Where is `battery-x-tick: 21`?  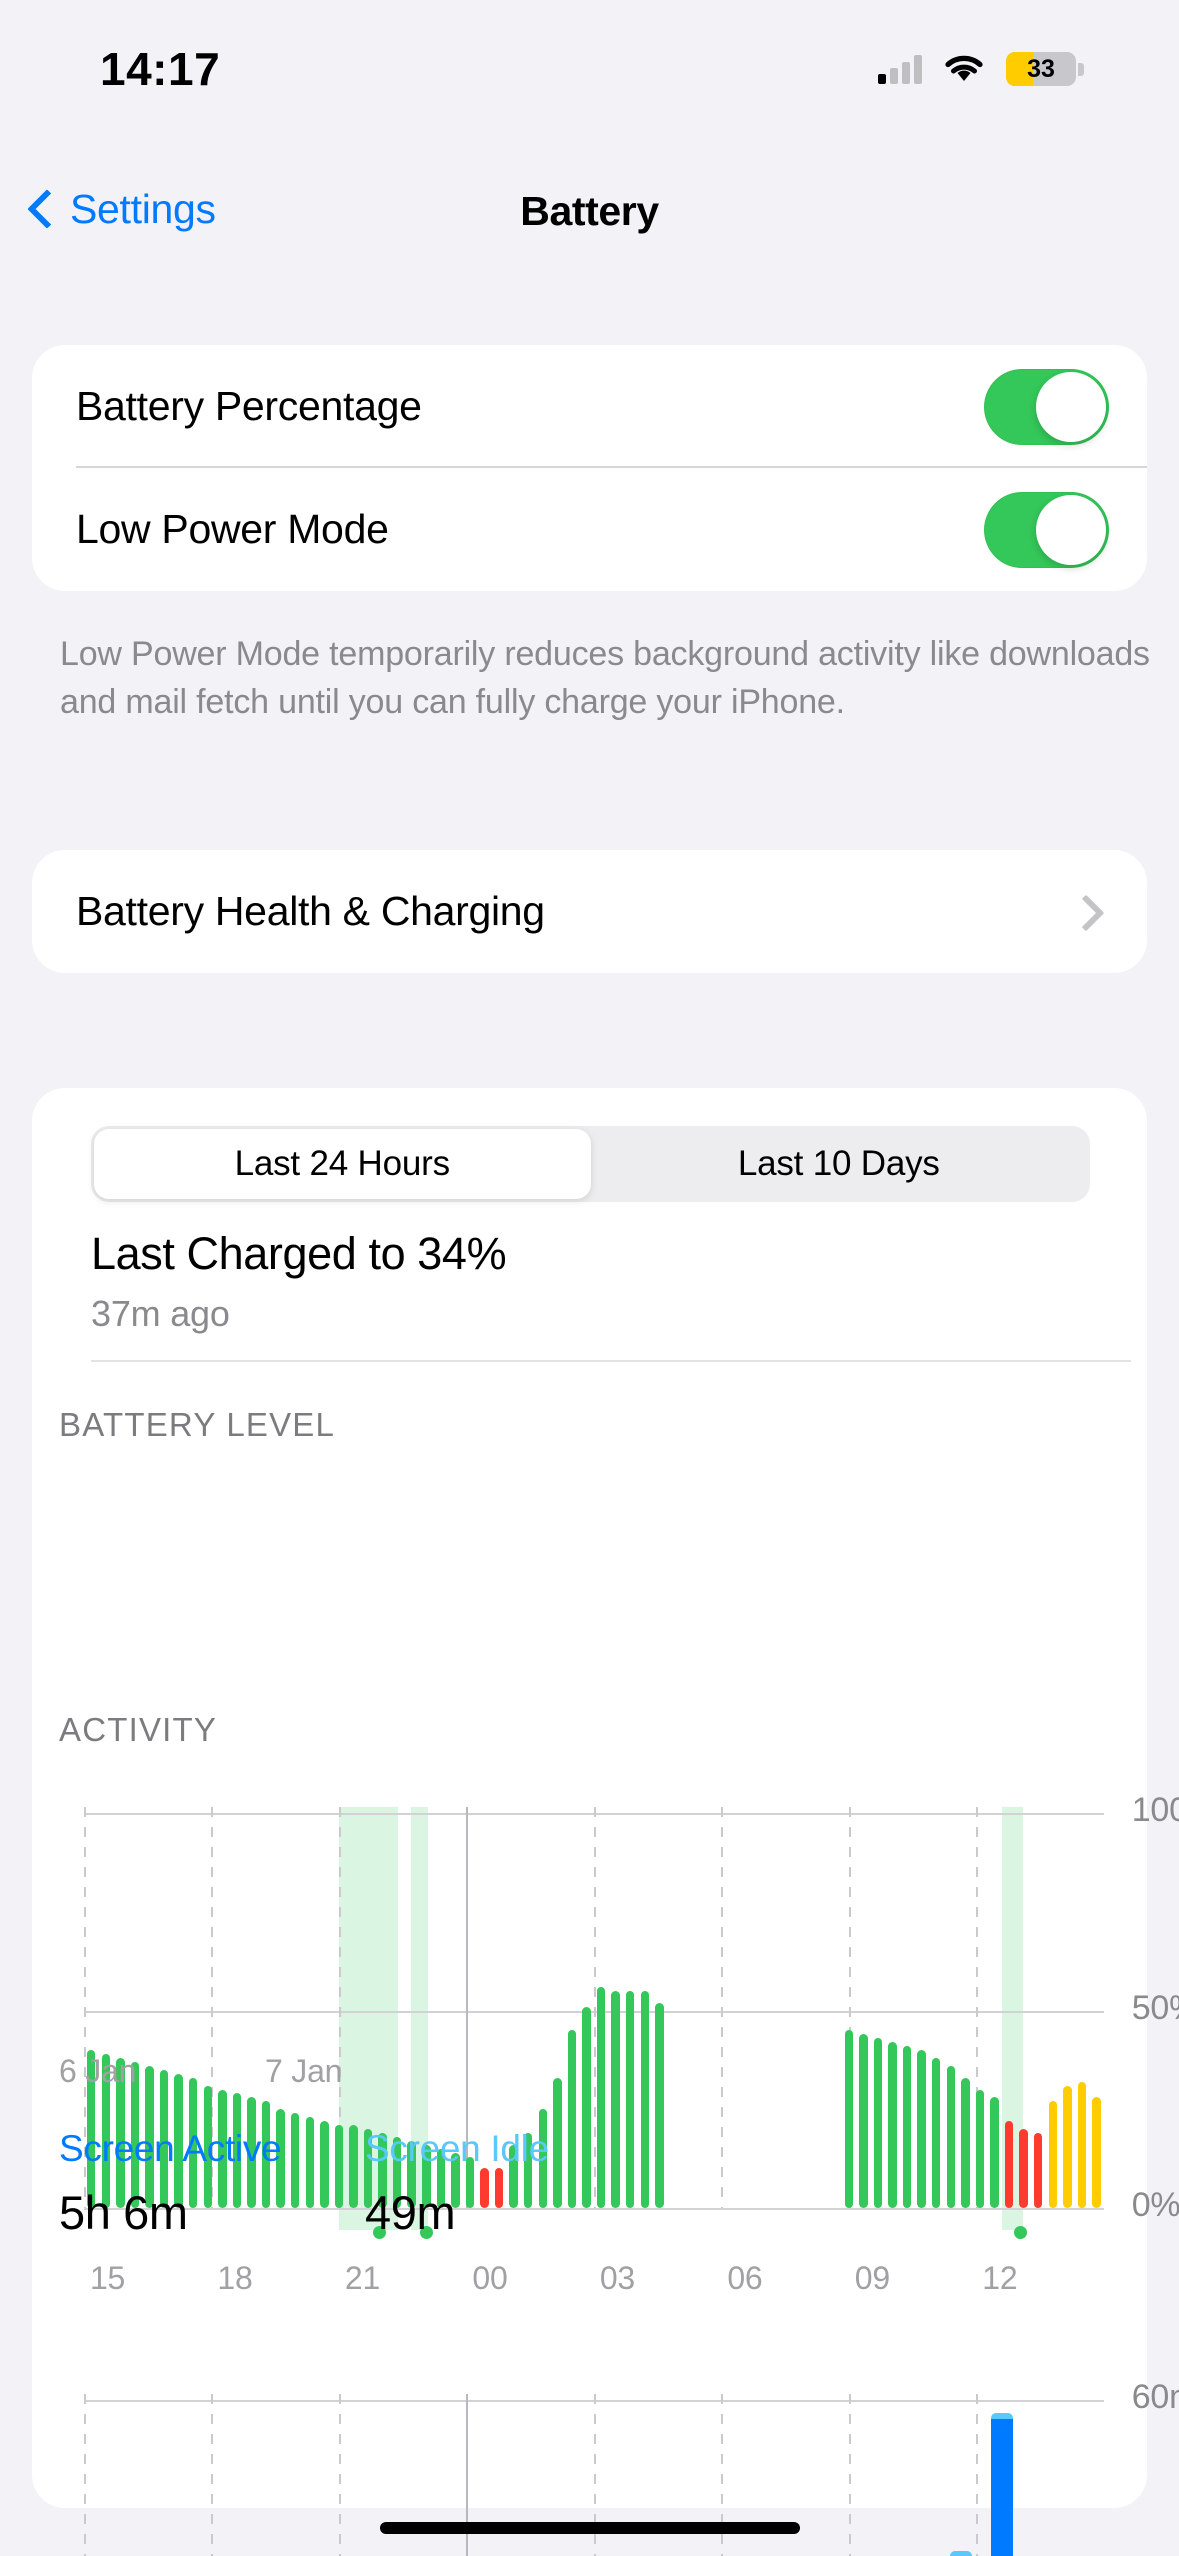
battery-x-tick: 21 is located at coordinates (362, 2277).